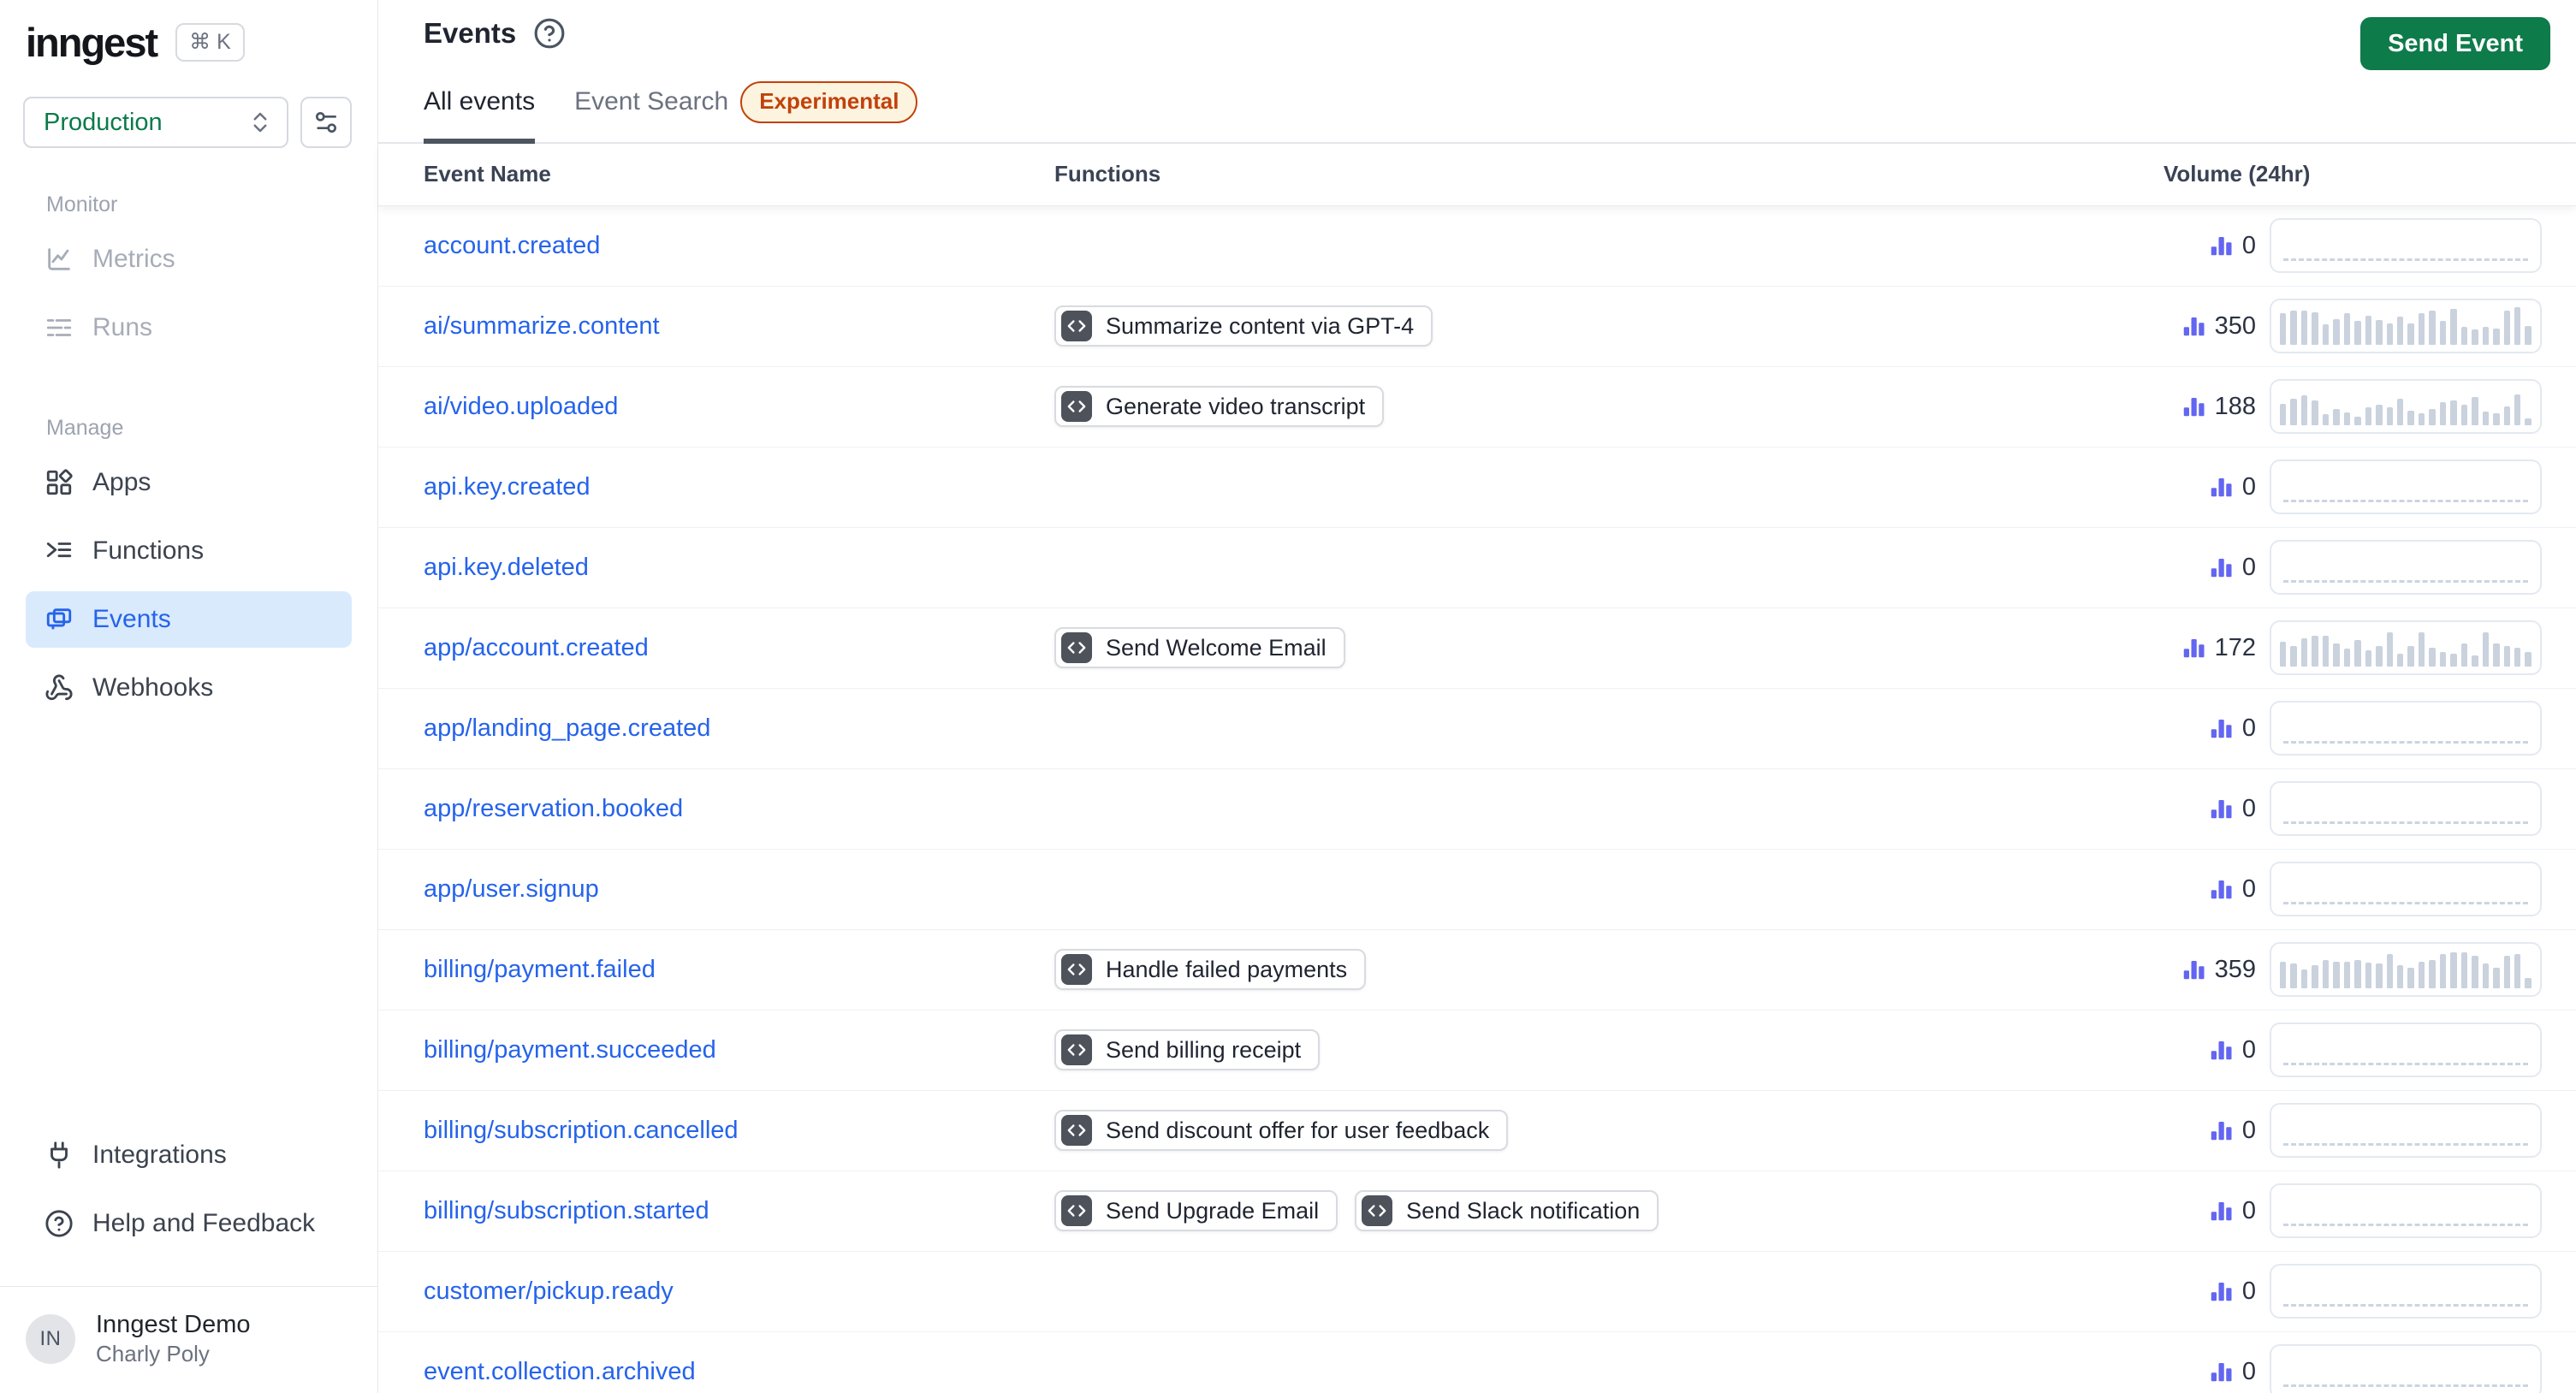 The image size is (2576, 1393). What do you see at coordinates (511, 889) in the screenshot?
I see `event-name-link: app/user.signup` at bounding box center [511, 889].